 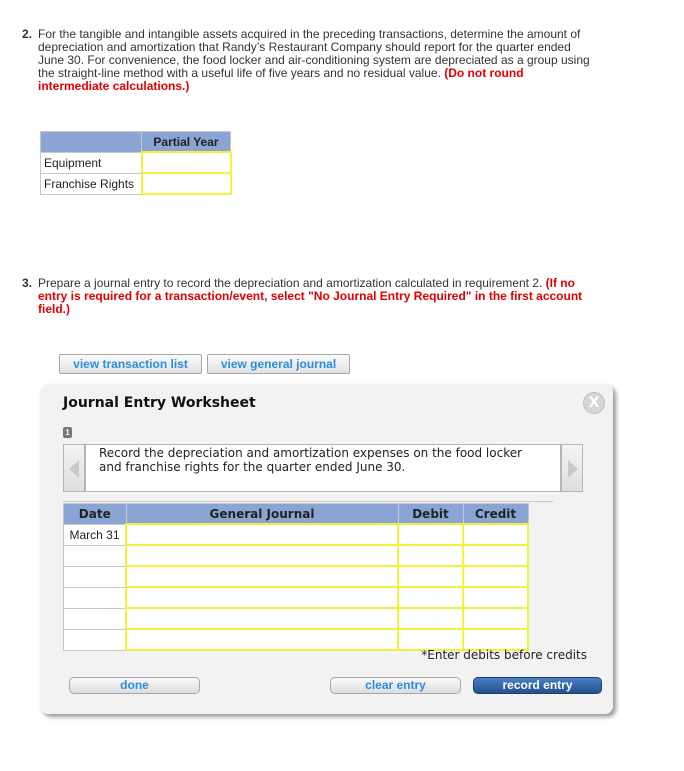 I want to click on partial-year-table: Partial Year Equipment Franchise Rights, so click(x=136, y=163).